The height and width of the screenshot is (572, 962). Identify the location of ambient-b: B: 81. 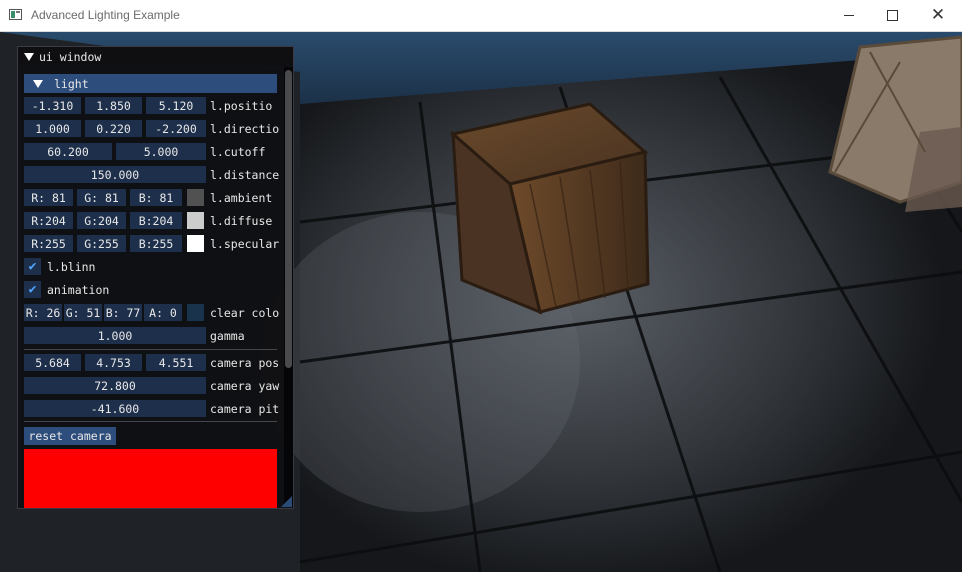
(156, 197).